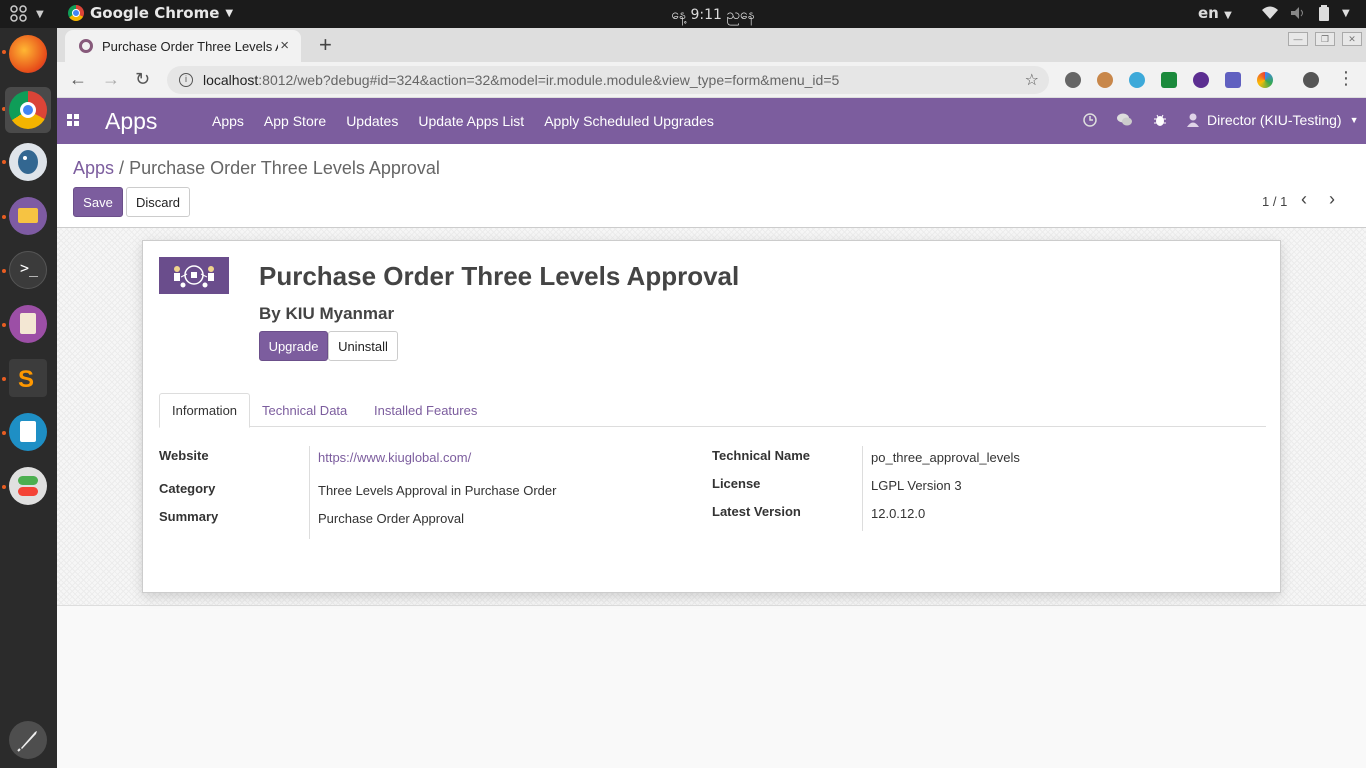 The width and height of the screenshot is (1366, 768). Describe the element at coordinates (86, 46) in the screenshot. I see `odoo-favicon-icon` at that location.